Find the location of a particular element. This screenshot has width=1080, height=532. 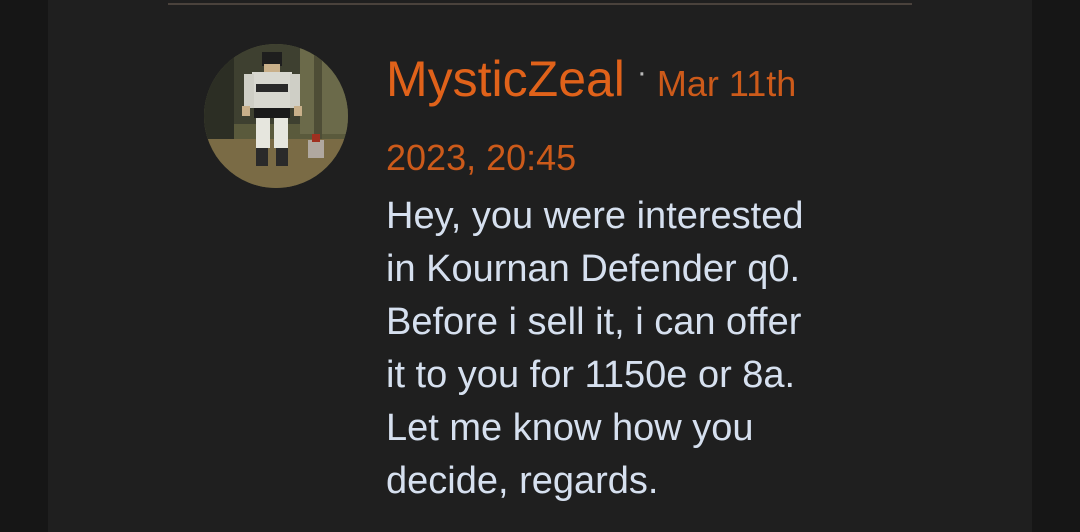

post-header: MysticZeal · Mar 11th is located at coordinates (666, 79).